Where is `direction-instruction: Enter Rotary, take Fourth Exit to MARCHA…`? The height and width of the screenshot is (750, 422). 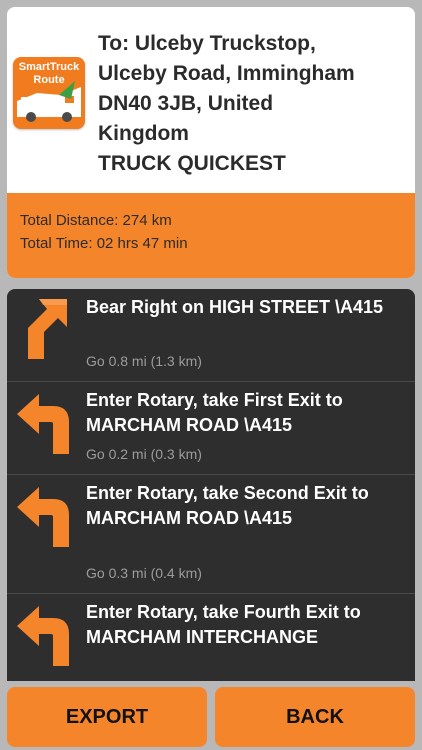 direction-instruction: Enter Rotary, take Fourth Exit to MARCHA… is located at coordinates (223, 624).